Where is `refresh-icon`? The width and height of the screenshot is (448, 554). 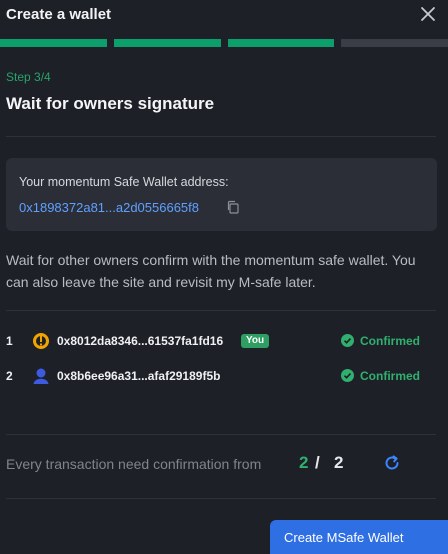
refresh-icon is located at coordinates (392, 463).